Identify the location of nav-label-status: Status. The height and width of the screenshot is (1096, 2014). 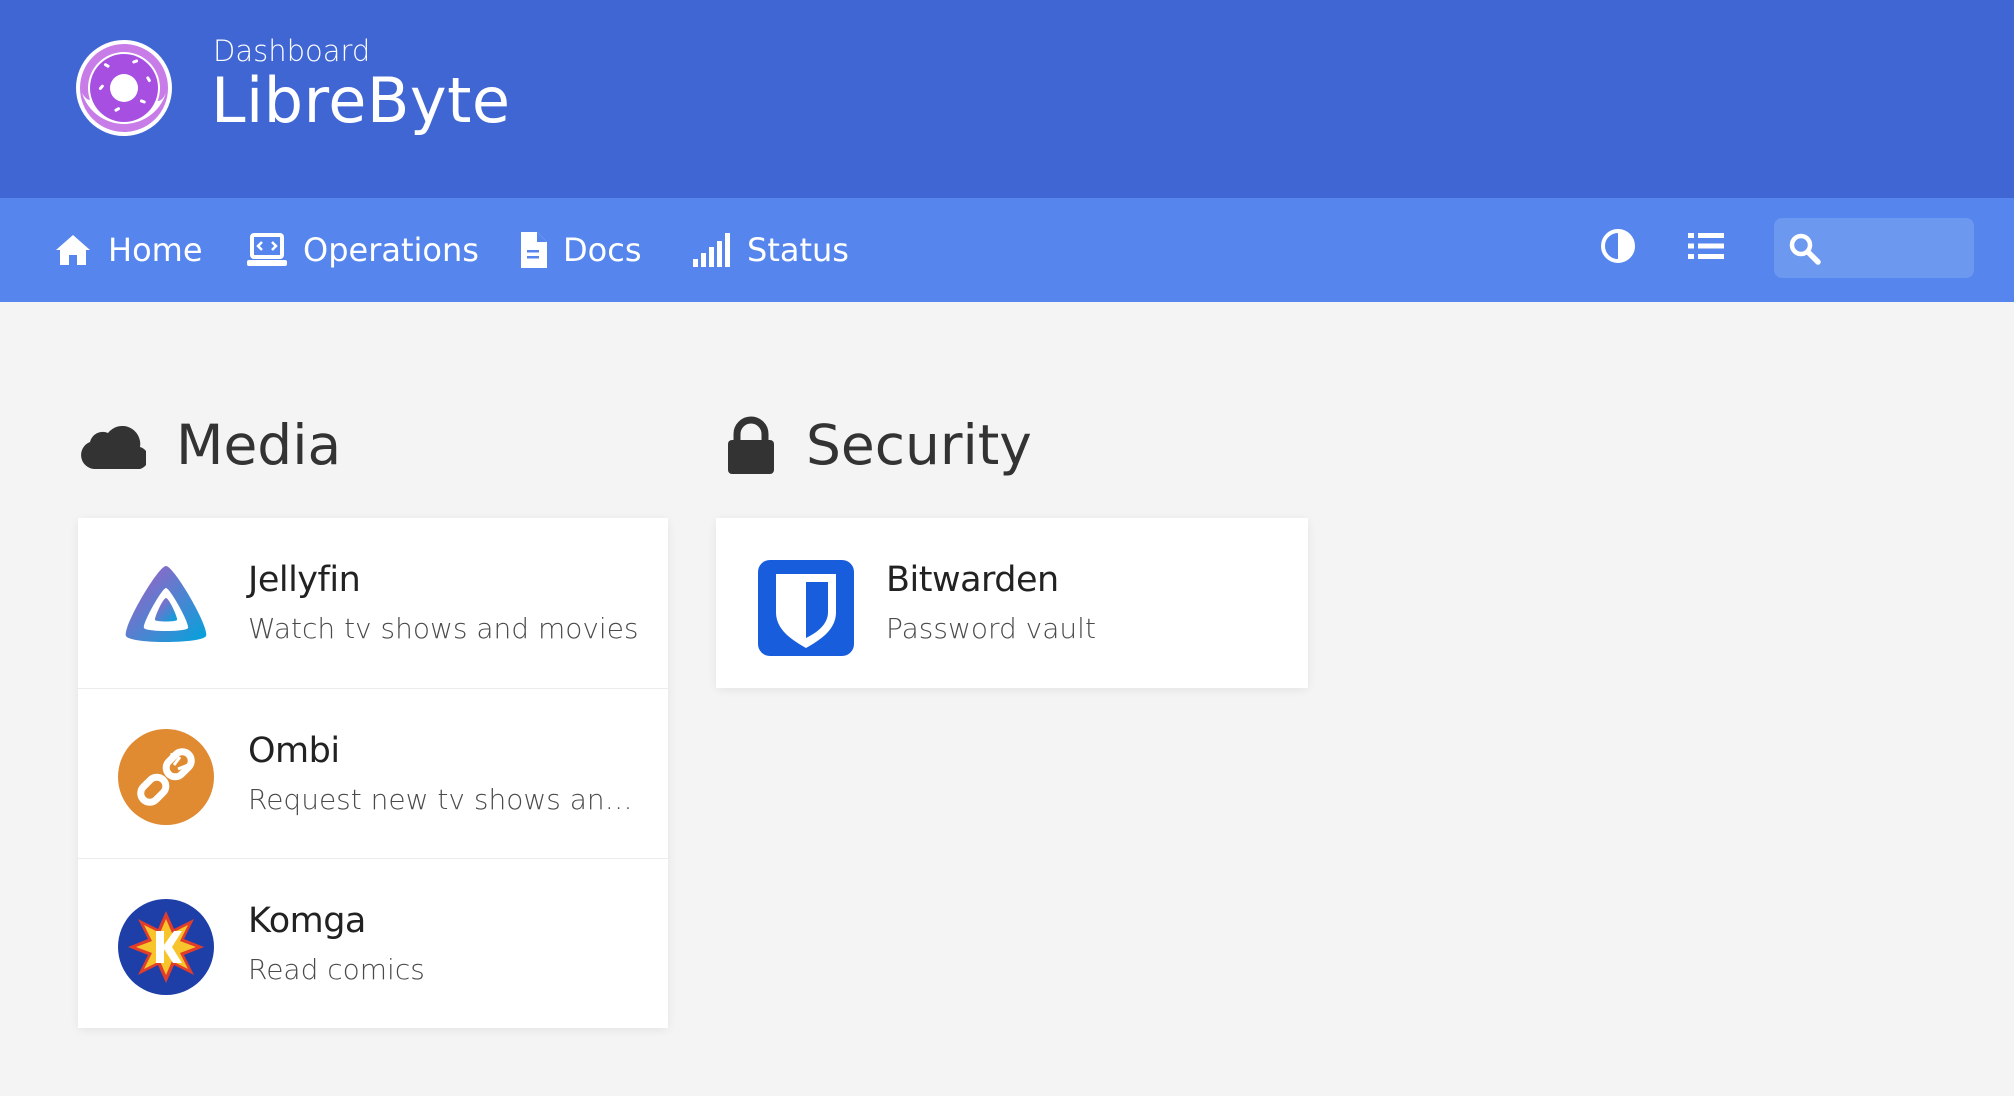
(798, 250).